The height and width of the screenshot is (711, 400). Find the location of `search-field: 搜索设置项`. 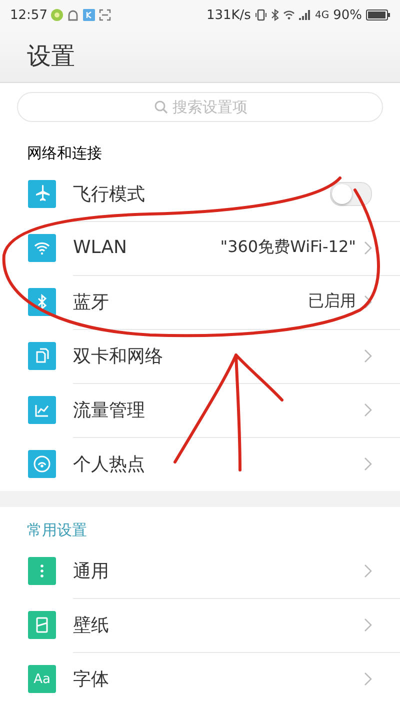

search-field: 搜索设置项 is located at coordinates (200, 107).